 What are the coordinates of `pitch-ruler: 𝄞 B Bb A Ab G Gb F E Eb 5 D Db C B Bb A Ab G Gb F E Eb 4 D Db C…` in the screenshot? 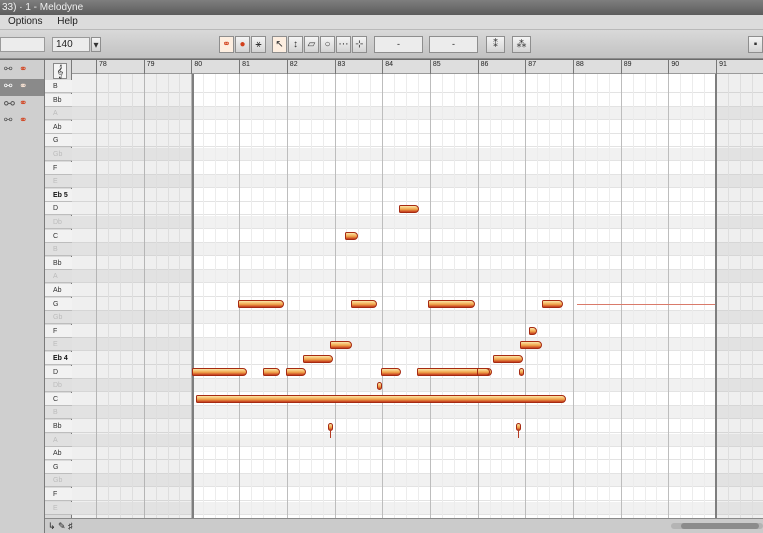 It's located at (58, 289).